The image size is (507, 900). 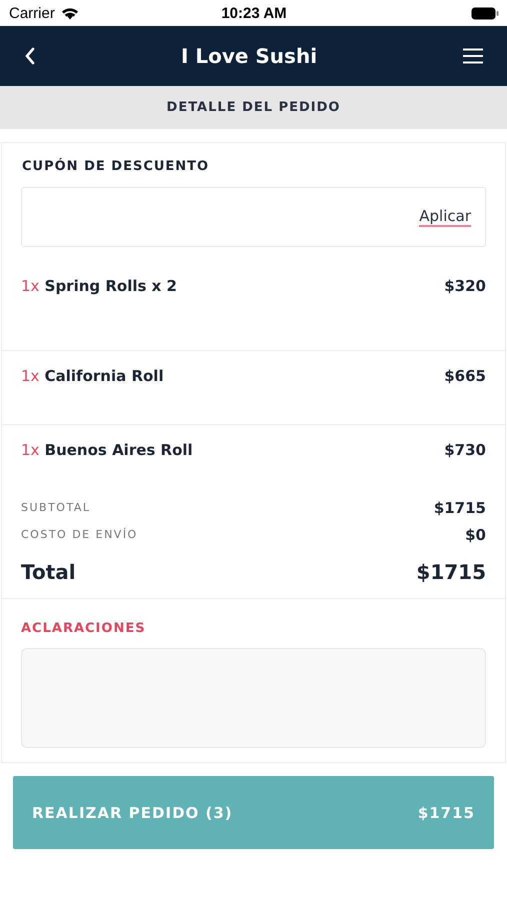 What do you see at coordinates (475, 535) in the screenshot?
I see `summary-value: $0` at bounding box center [475, 535].